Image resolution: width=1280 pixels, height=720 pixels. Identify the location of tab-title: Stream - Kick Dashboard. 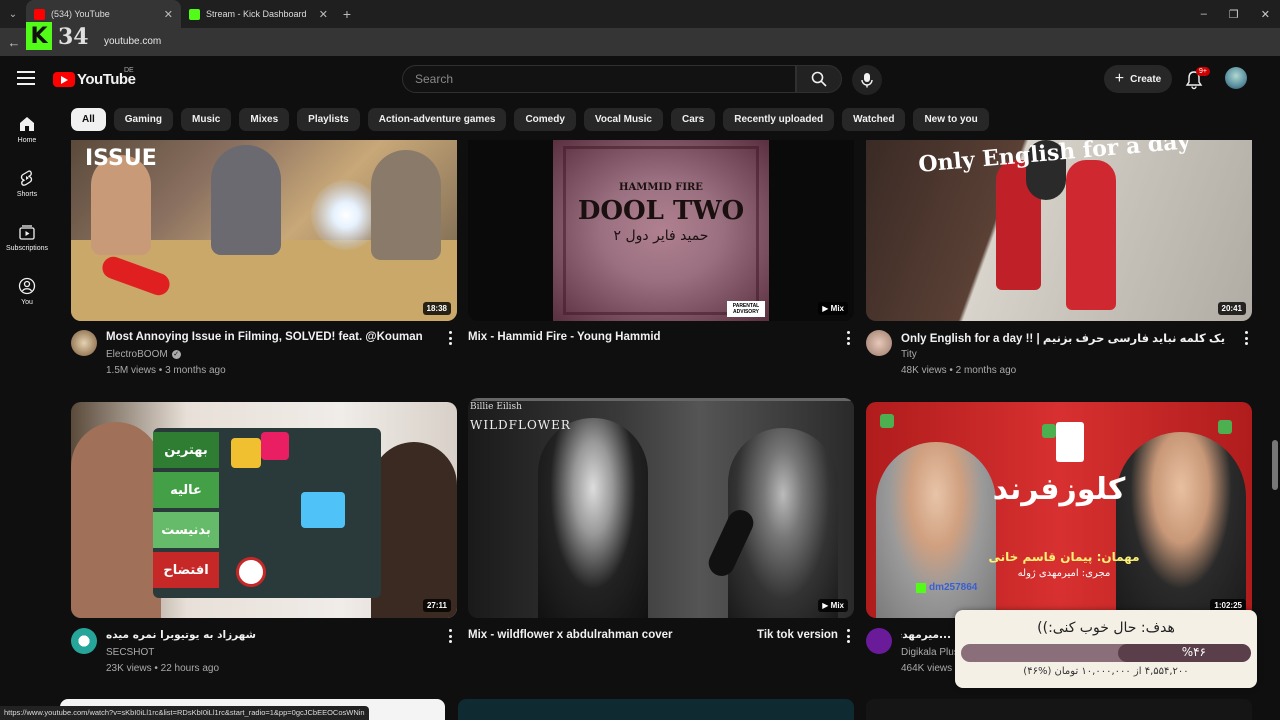
(256, 14).